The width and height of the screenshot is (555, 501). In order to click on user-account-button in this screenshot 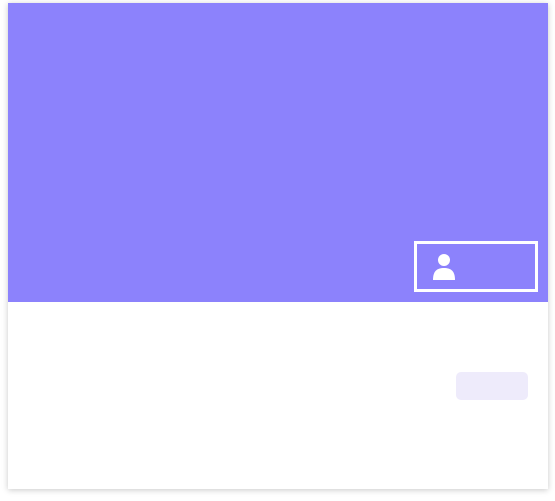, I will do `click(476, 266)`.